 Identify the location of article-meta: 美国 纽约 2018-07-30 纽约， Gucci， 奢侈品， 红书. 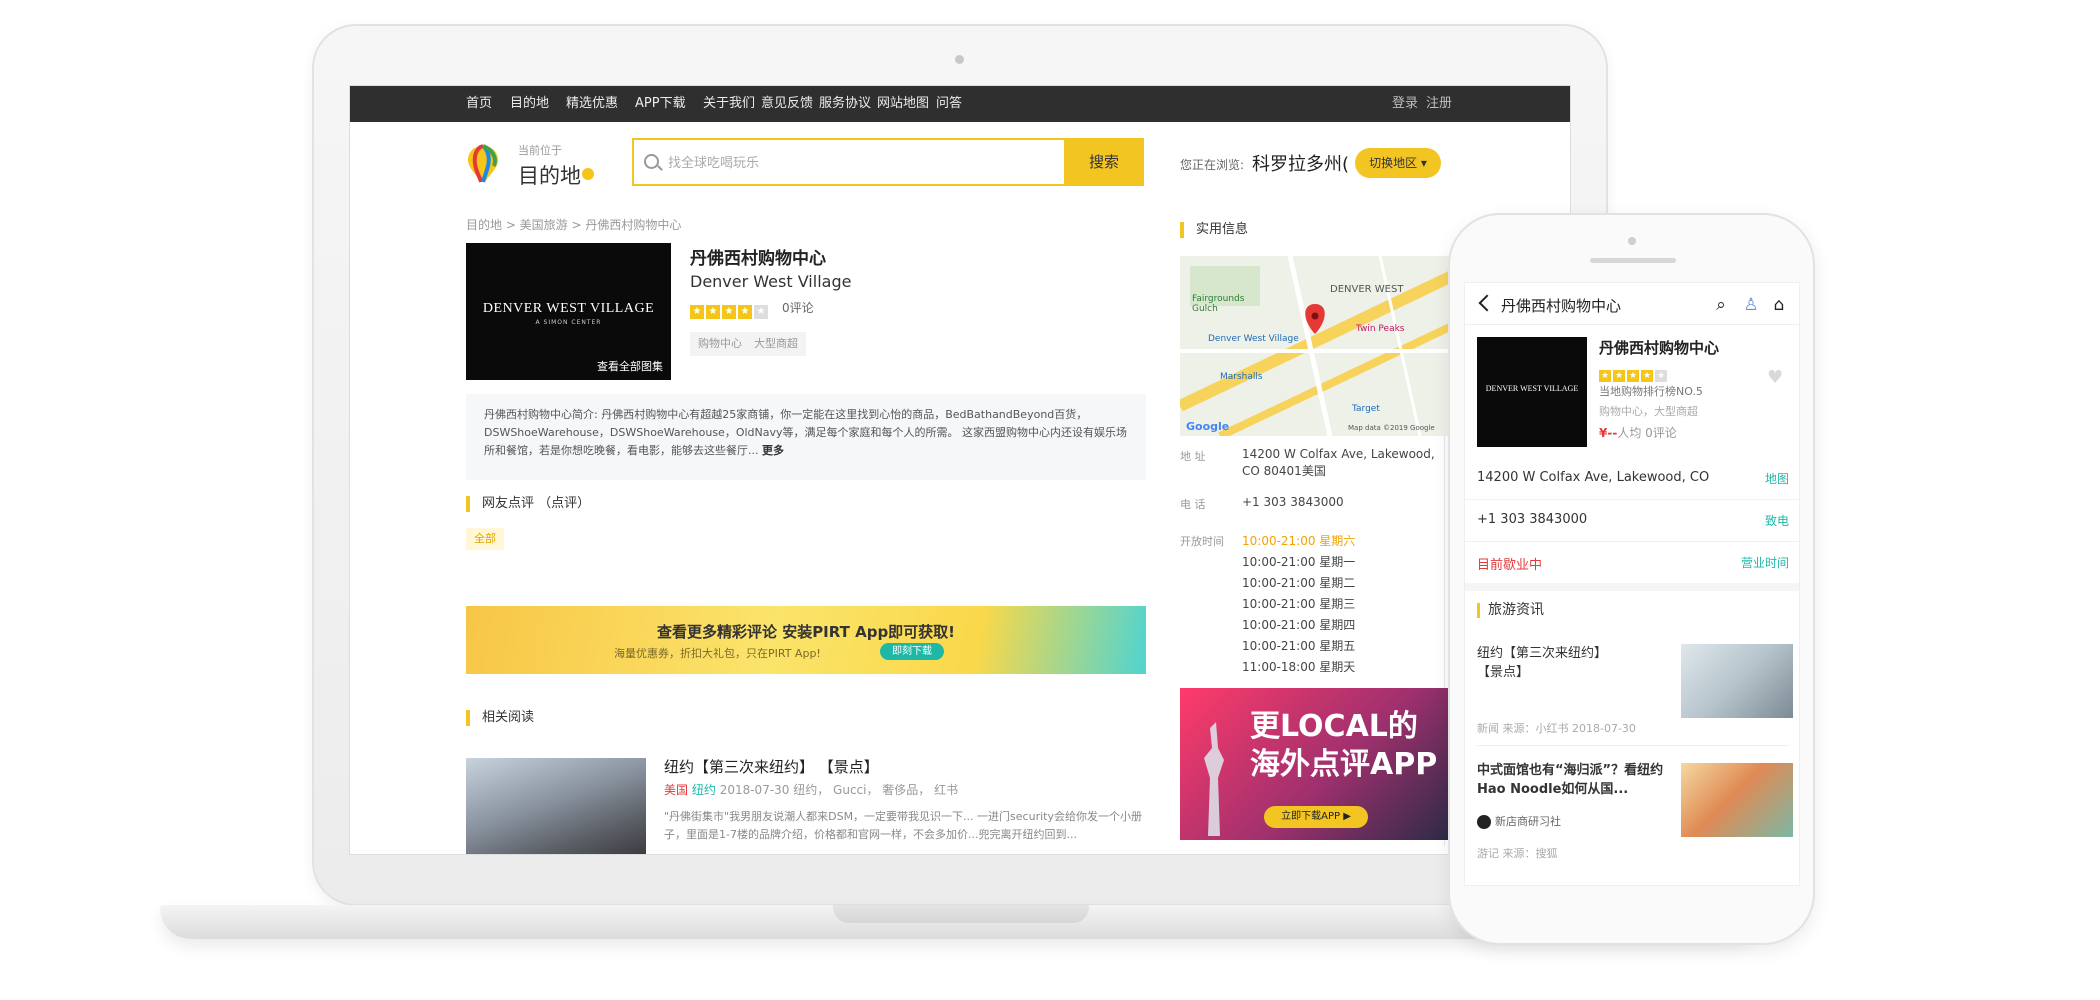
(811, 789).